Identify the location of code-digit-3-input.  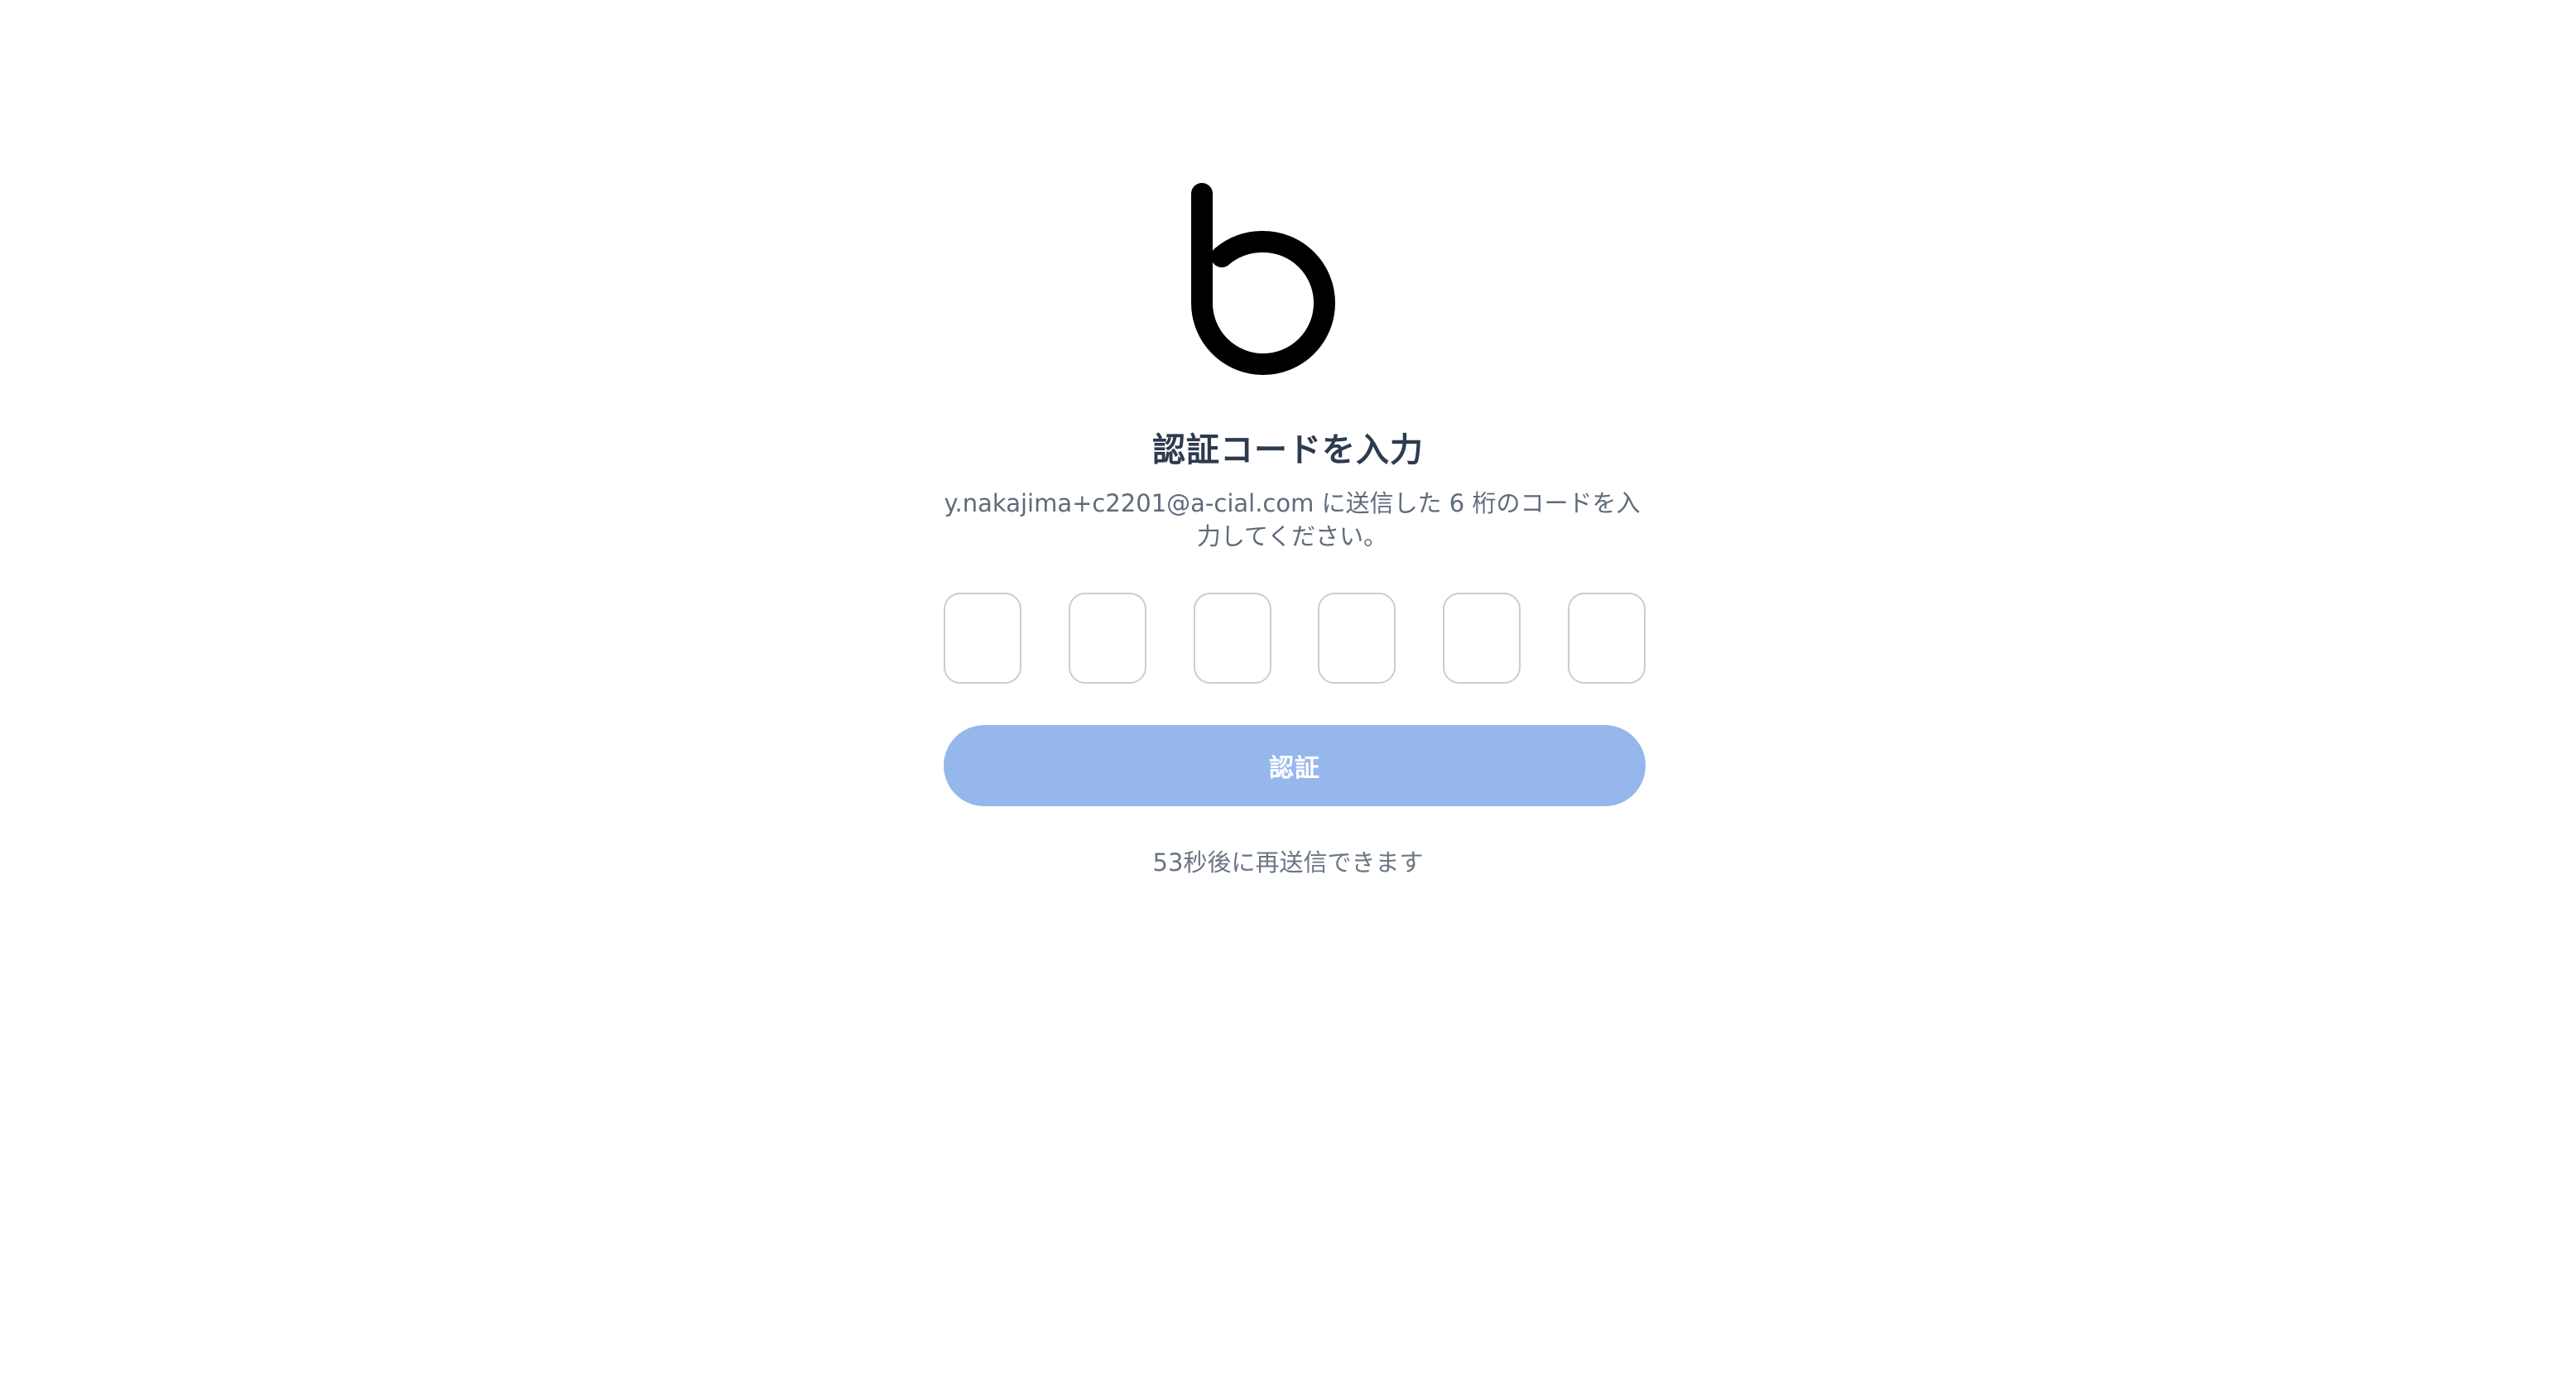
(1232, 638).